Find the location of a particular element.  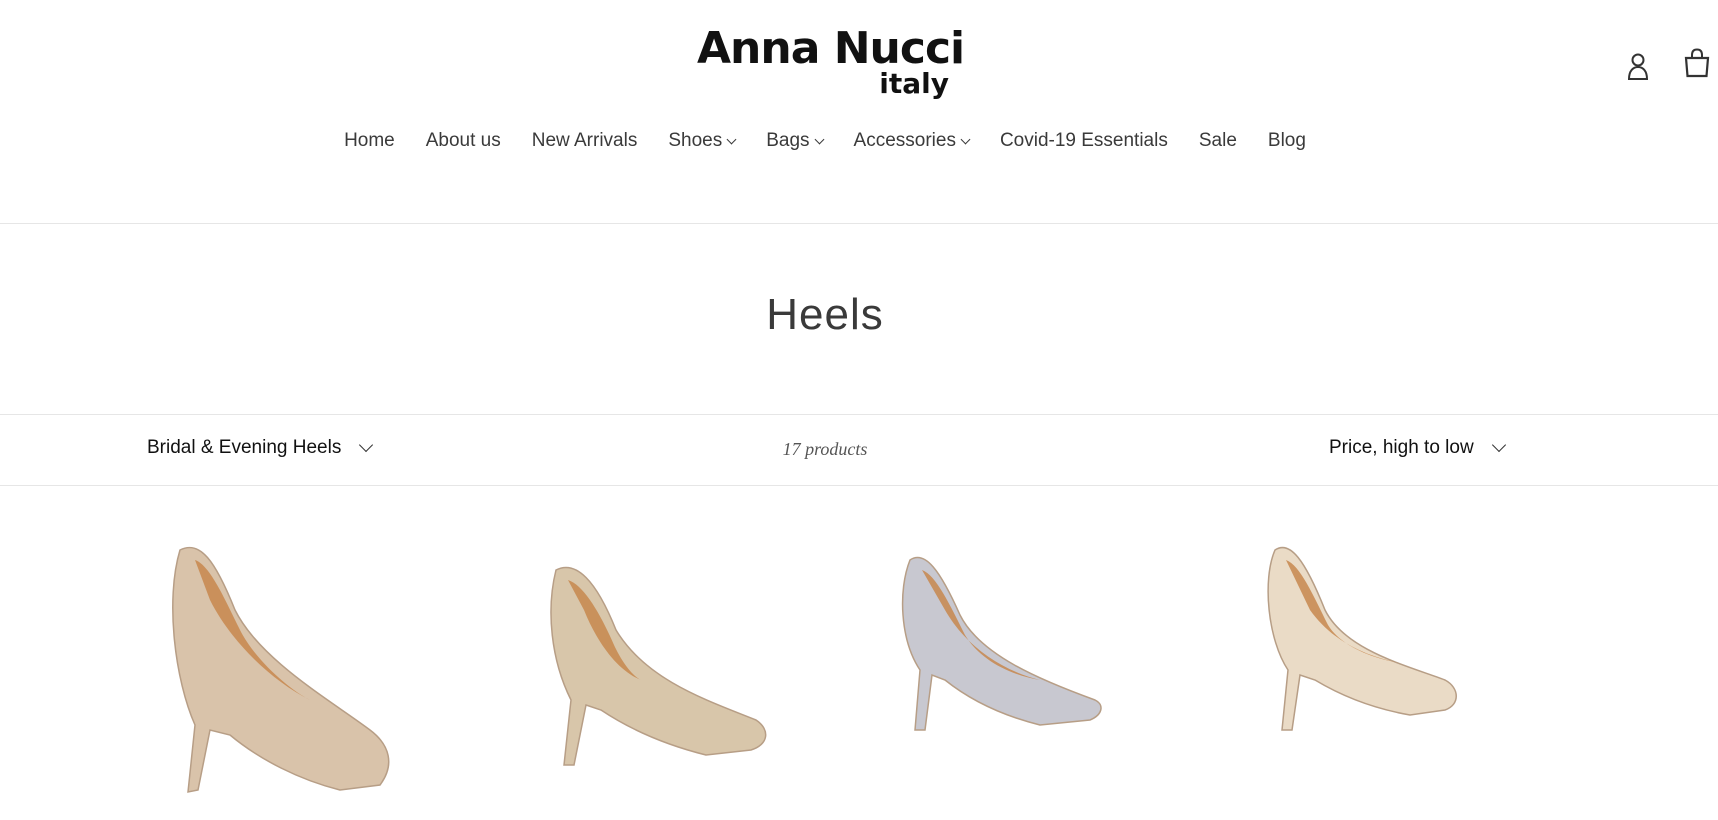

sort-dropdown: Price, high to low is located at coordinates (1417, 448).